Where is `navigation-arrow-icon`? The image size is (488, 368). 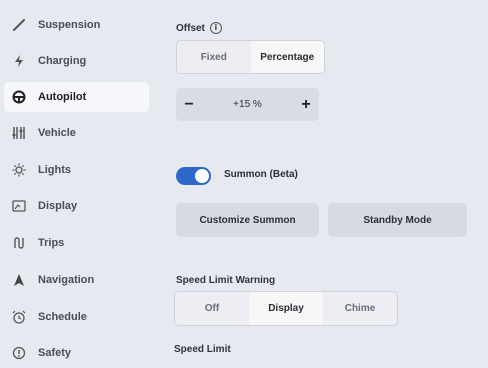
navigation-arrow-icon is located at coordinates (19, 280).